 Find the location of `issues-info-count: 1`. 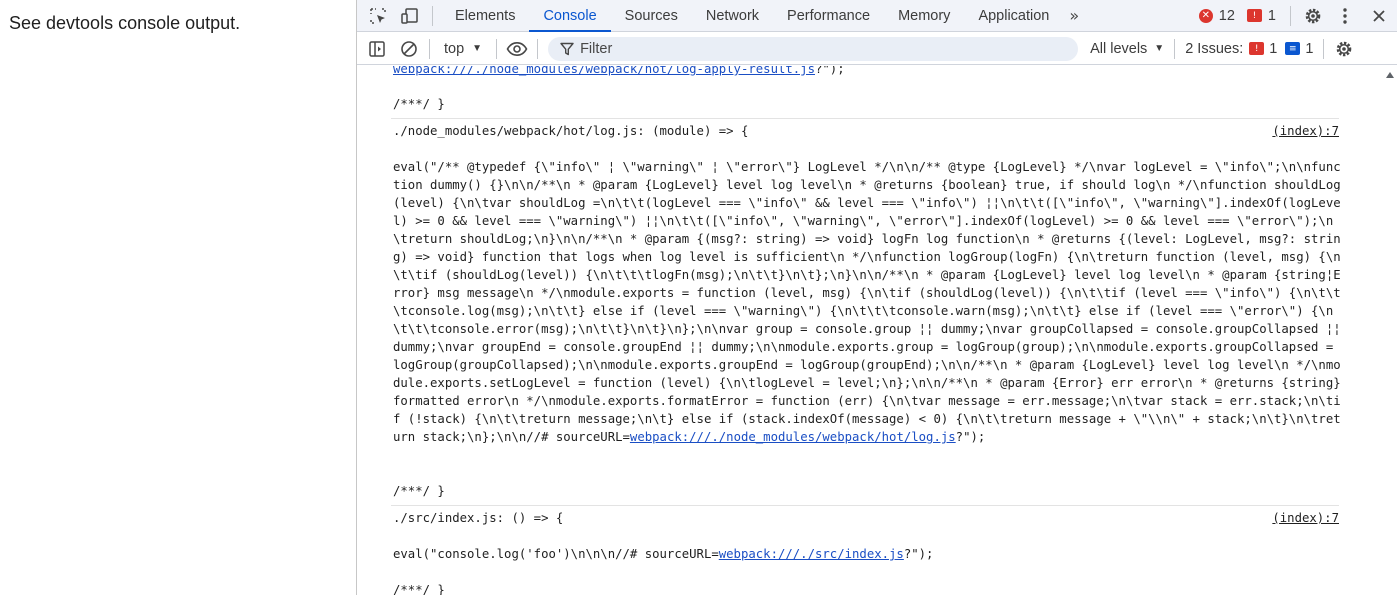

issues-info-count: 1 is located at coordinates (1309, 48).